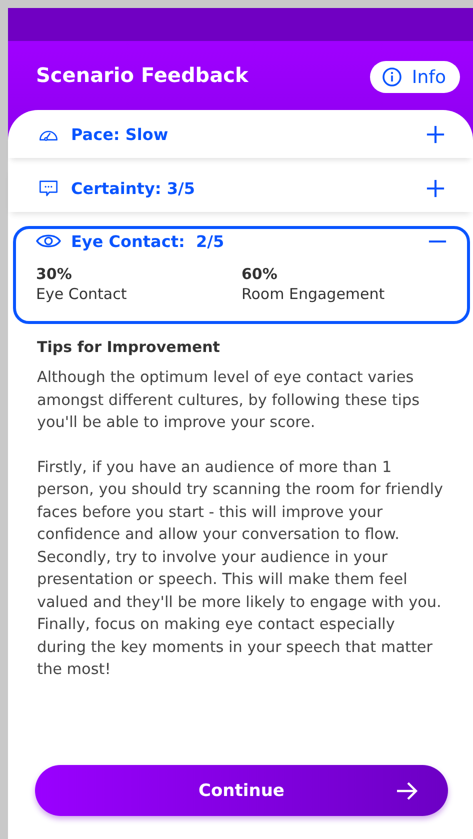 The height and width of the screenshot is (839, 473). Describe the element at coordinates (392, 77) in the screenshot. I see `info-icon` at that location.